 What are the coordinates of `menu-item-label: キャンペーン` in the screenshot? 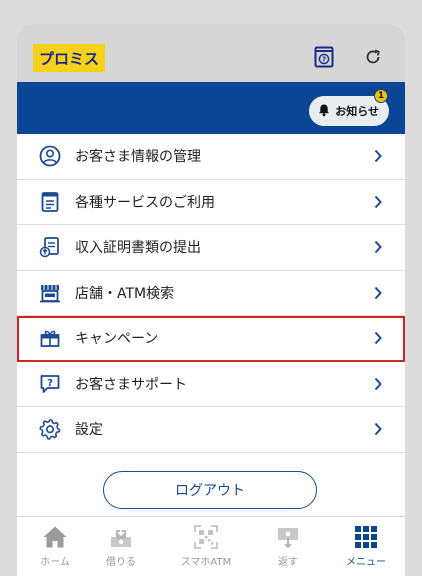 It's located at (117, 339).